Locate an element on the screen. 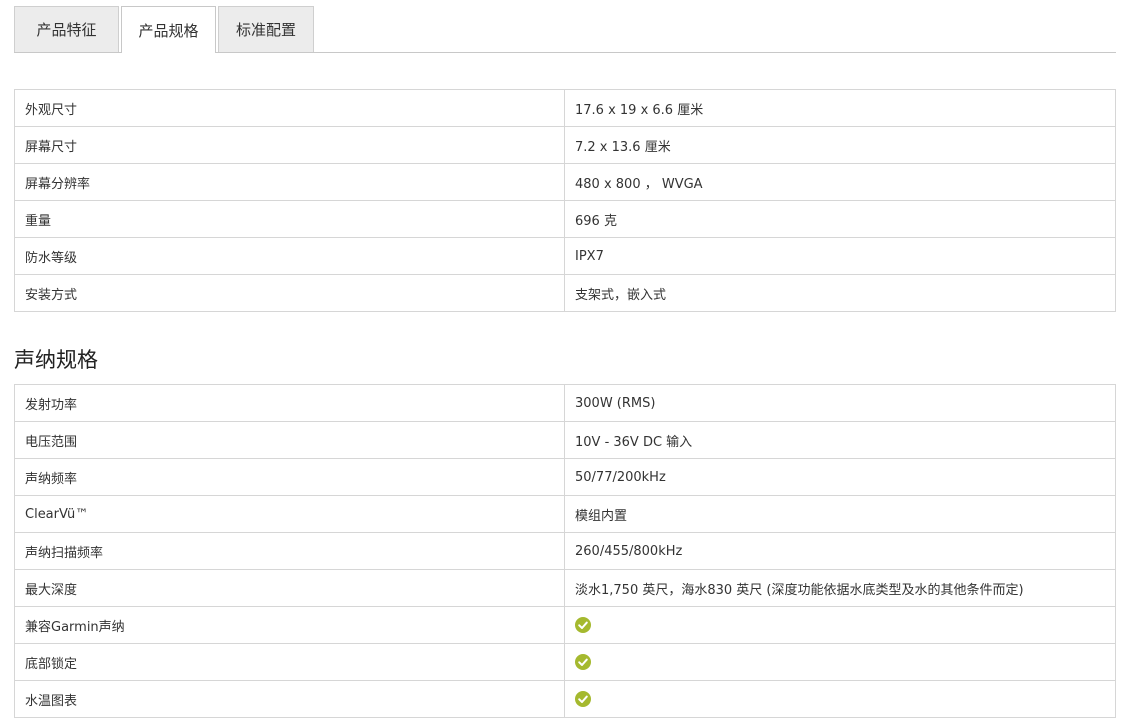 Image resolution: width=1125 pixels, height=728 pixels. spec-value: 支架式，嵌入式 is located at coordinates (840, 293).